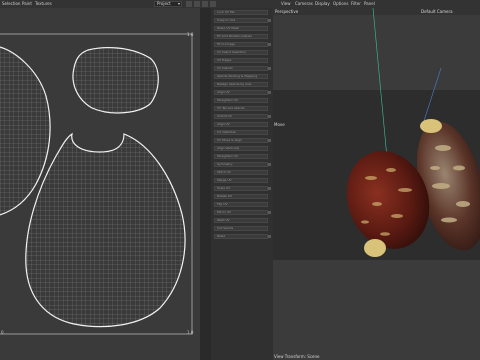  What do you see at coordinates (241, 236) in the screenshot?
I see `tool-button: Relax` at bounding box center [241, 236].